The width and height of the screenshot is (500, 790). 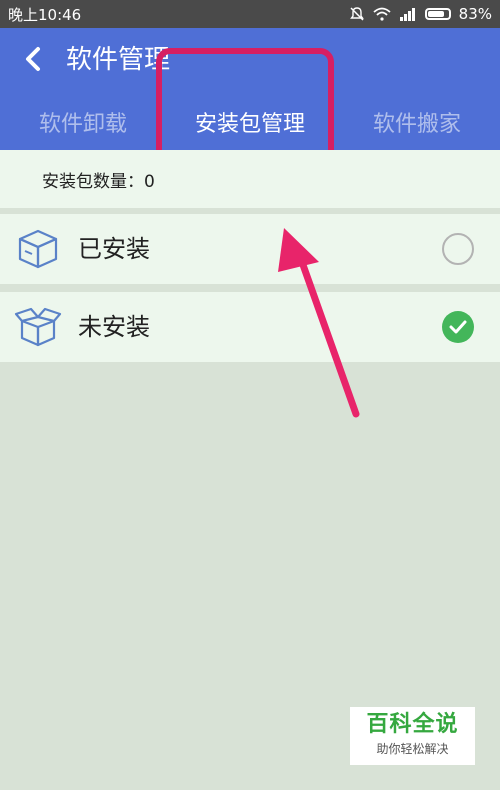 I want to click on back-arrow-icon, so click(x=33, y=59).